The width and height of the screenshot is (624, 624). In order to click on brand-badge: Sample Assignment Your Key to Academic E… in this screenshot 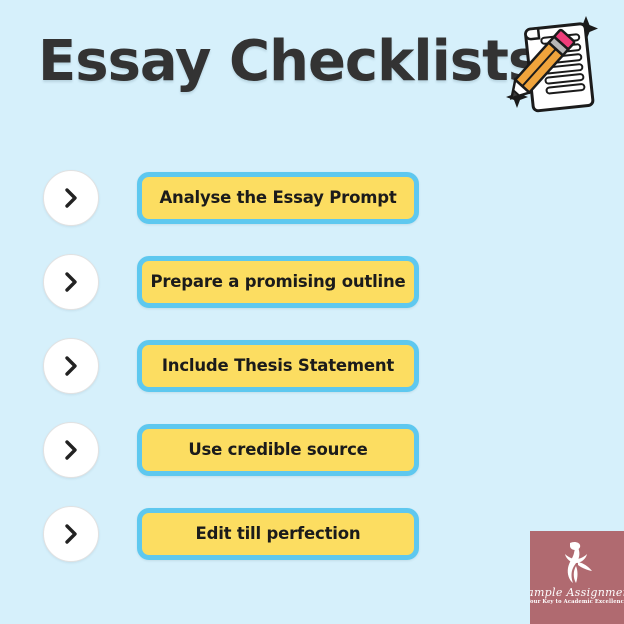, I will do `click(577, 577)`.